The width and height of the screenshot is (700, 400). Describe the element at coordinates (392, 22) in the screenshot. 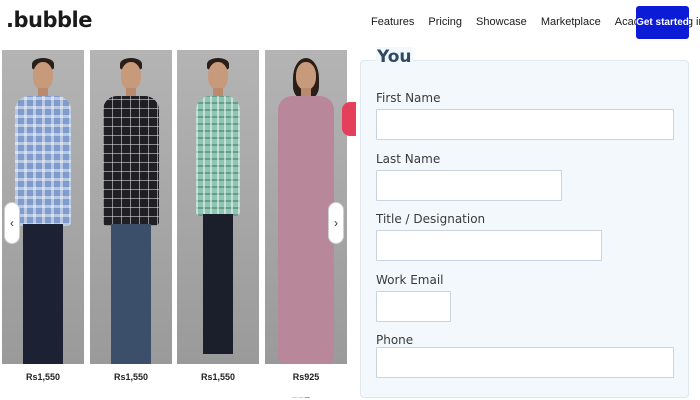

I see `nav-link-features: Features` at that location.